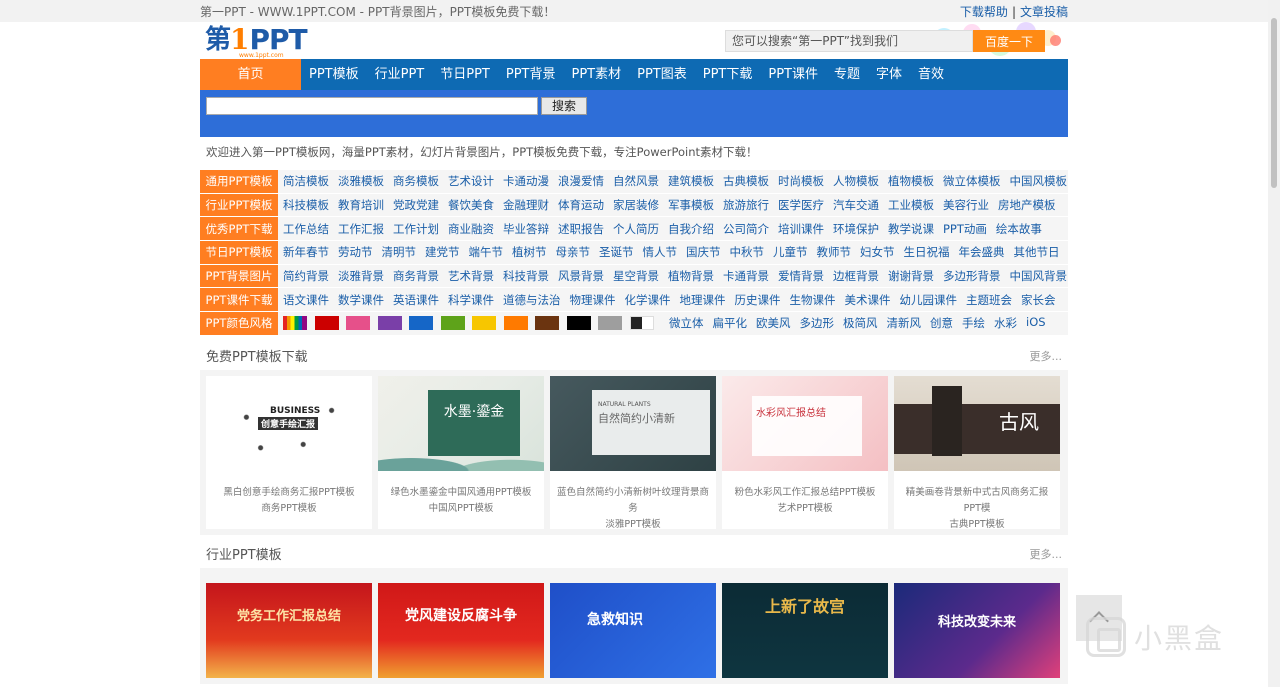 The width and height of the screenshot is (1280, 687). What do you see at coordinates (801, 205) in the screenshot?
I see `category-link: 医学医疗` at bounding box center [801, 205].